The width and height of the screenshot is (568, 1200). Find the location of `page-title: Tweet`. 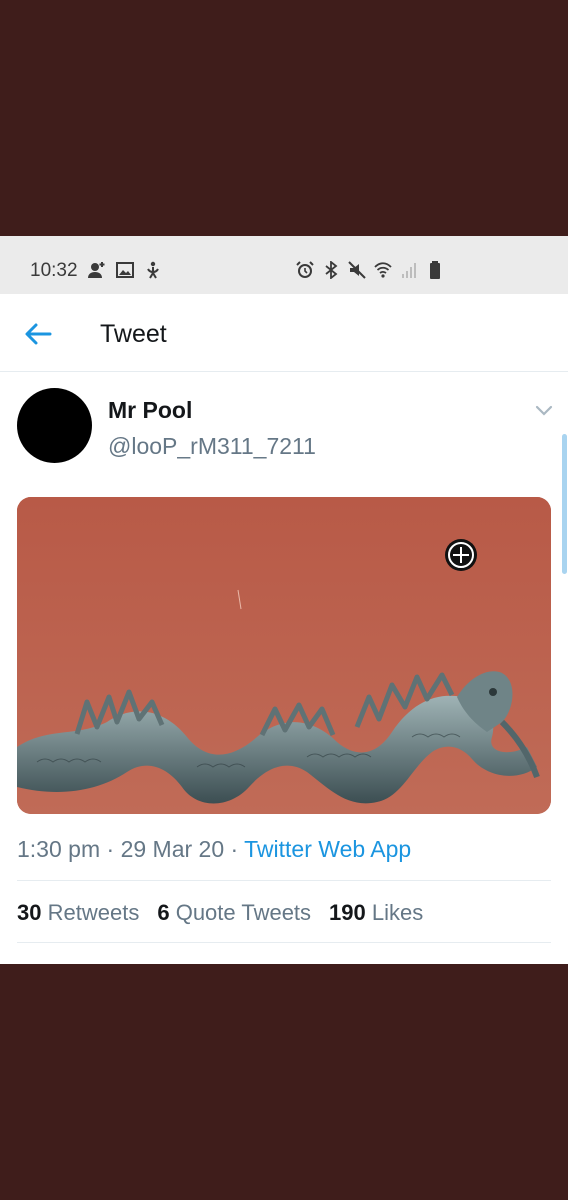

page-title: Tweet is located at coordinates (133, 334).